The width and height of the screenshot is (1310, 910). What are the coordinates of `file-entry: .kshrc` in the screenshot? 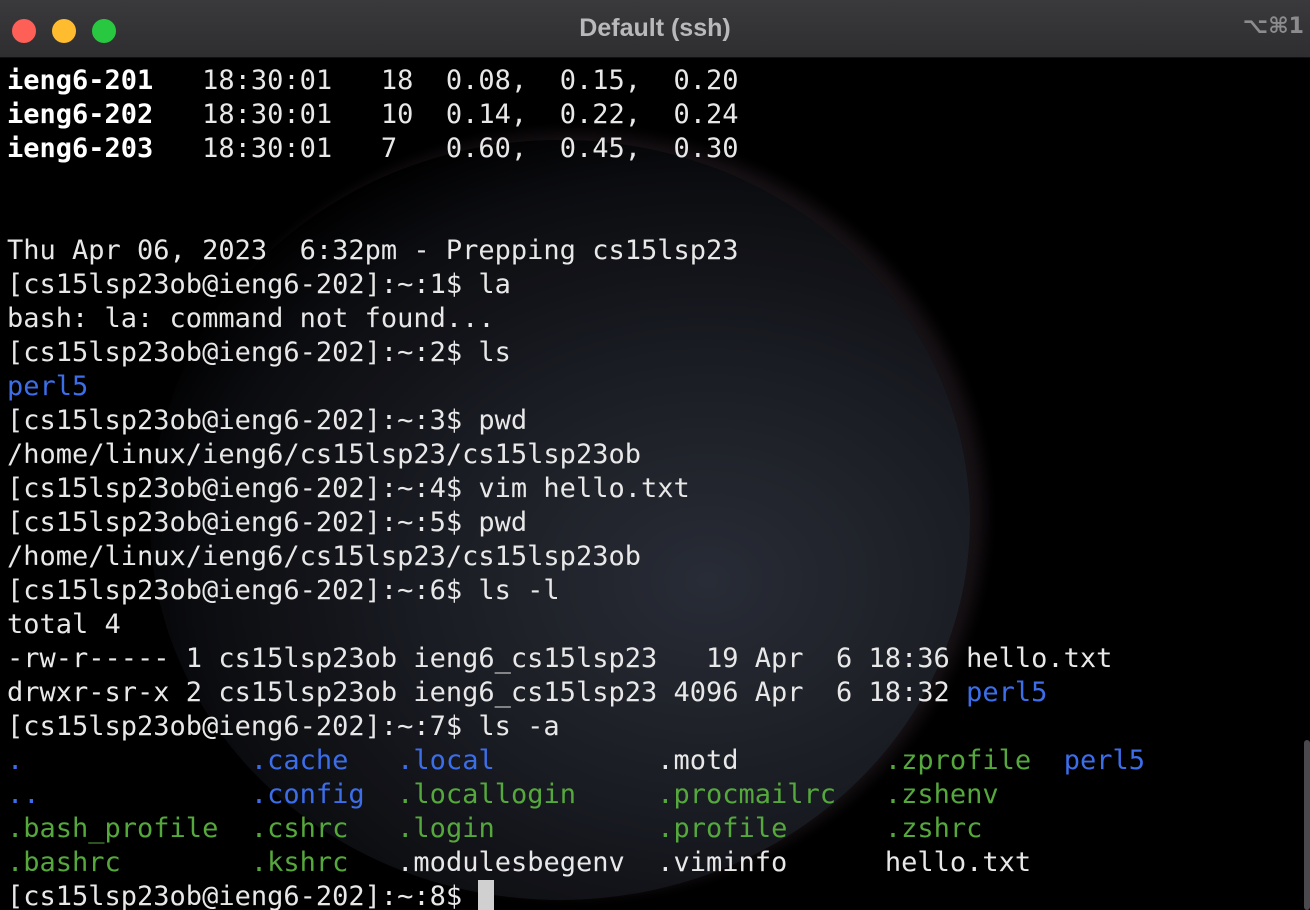 It's located at (299, 862).